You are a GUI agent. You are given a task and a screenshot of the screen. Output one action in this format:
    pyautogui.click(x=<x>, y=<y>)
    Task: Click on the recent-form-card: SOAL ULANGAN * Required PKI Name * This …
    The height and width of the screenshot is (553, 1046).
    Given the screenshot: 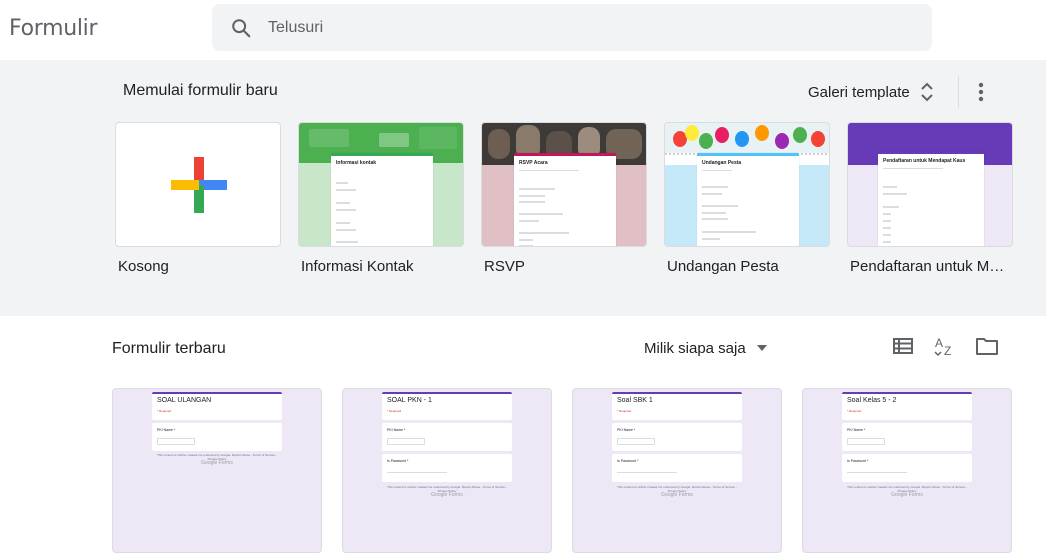 What is the action you would take?
    pyautogui.click(x=217, y=470)
    